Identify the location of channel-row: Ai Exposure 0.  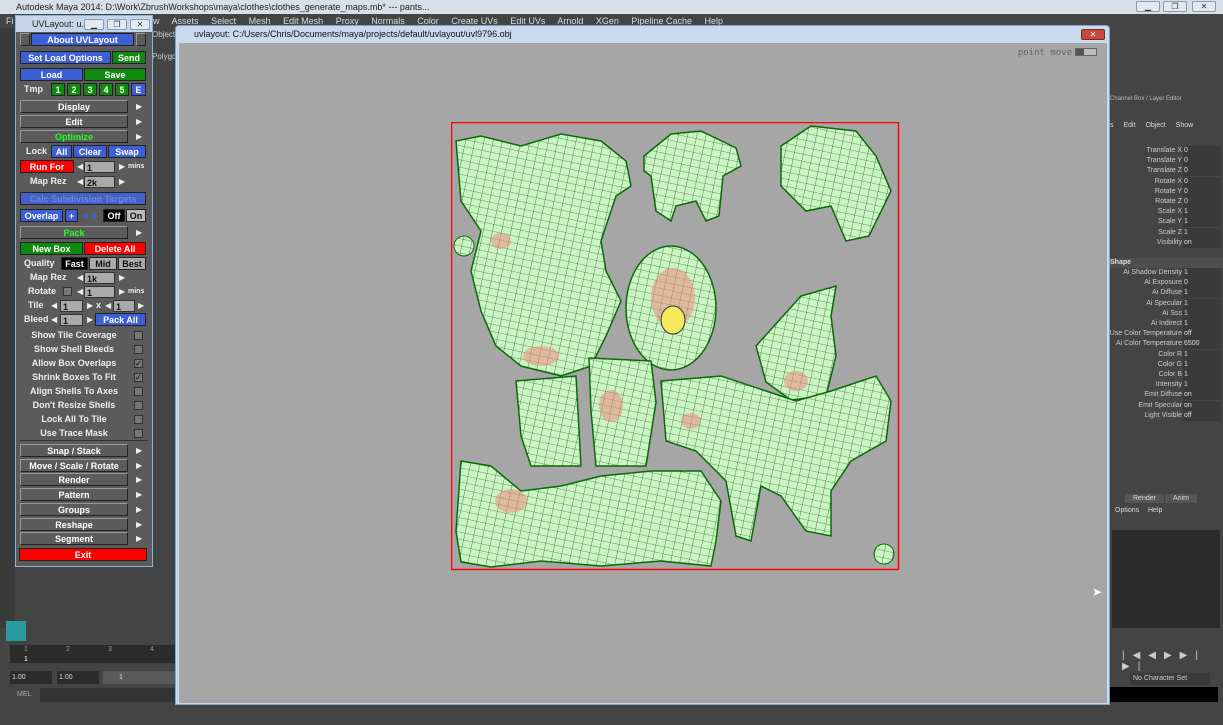
(1166, 283).